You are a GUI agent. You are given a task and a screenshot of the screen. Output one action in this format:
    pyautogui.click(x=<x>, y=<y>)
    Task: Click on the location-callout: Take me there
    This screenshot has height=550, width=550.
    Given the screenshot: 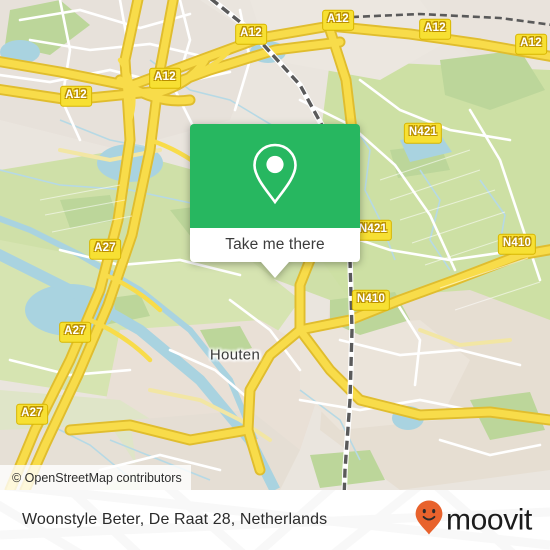 What is the action you would take?
    pyautogui.click(x=275, y=201)
    